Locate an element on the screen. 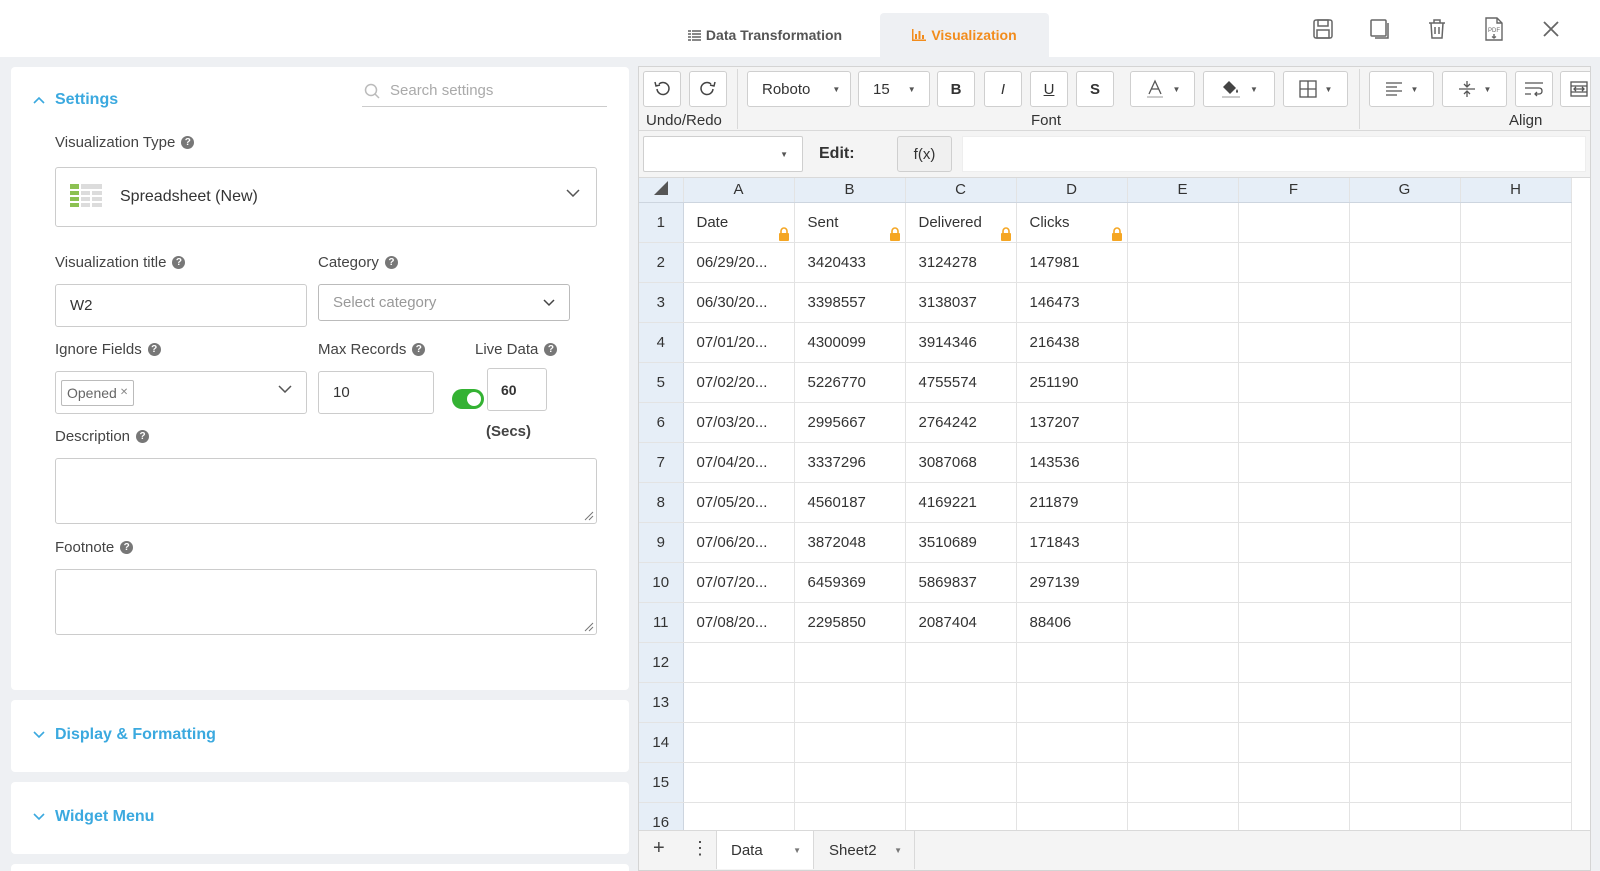 The image size is (1600, 871). underline-button: U is located at coordinates (1049, 89).